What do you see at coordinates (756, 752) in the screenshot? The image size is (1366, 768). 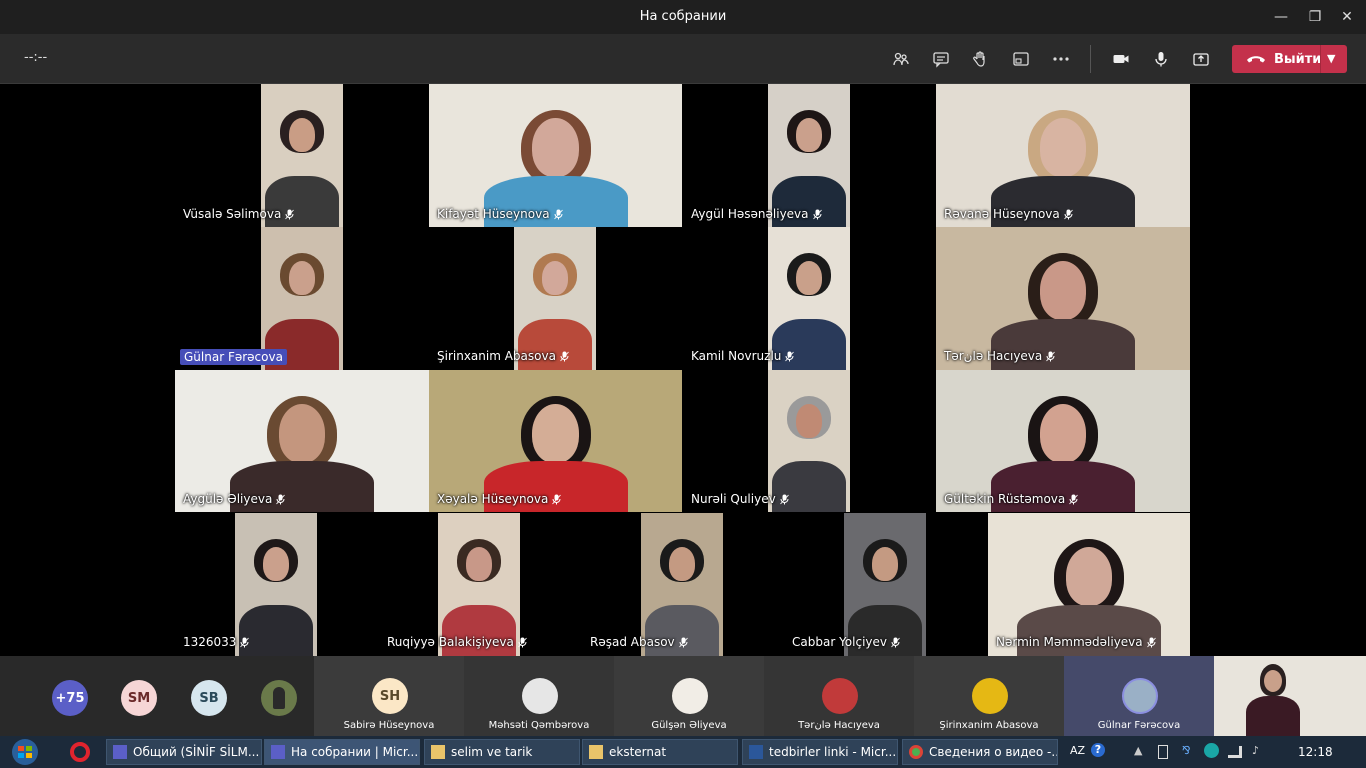 I see `word-icon` at bounding box center [756, 752].